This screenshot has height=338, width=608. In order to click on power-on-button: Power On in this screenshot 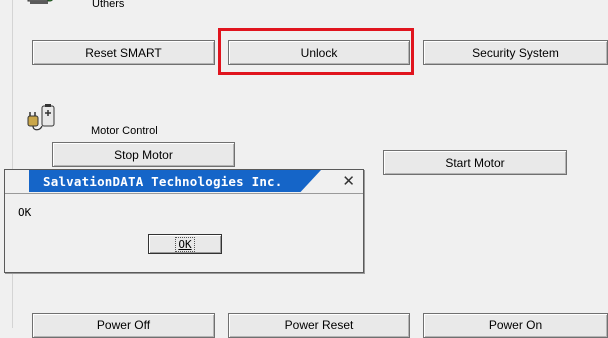, I will do `click(515, 325)`.